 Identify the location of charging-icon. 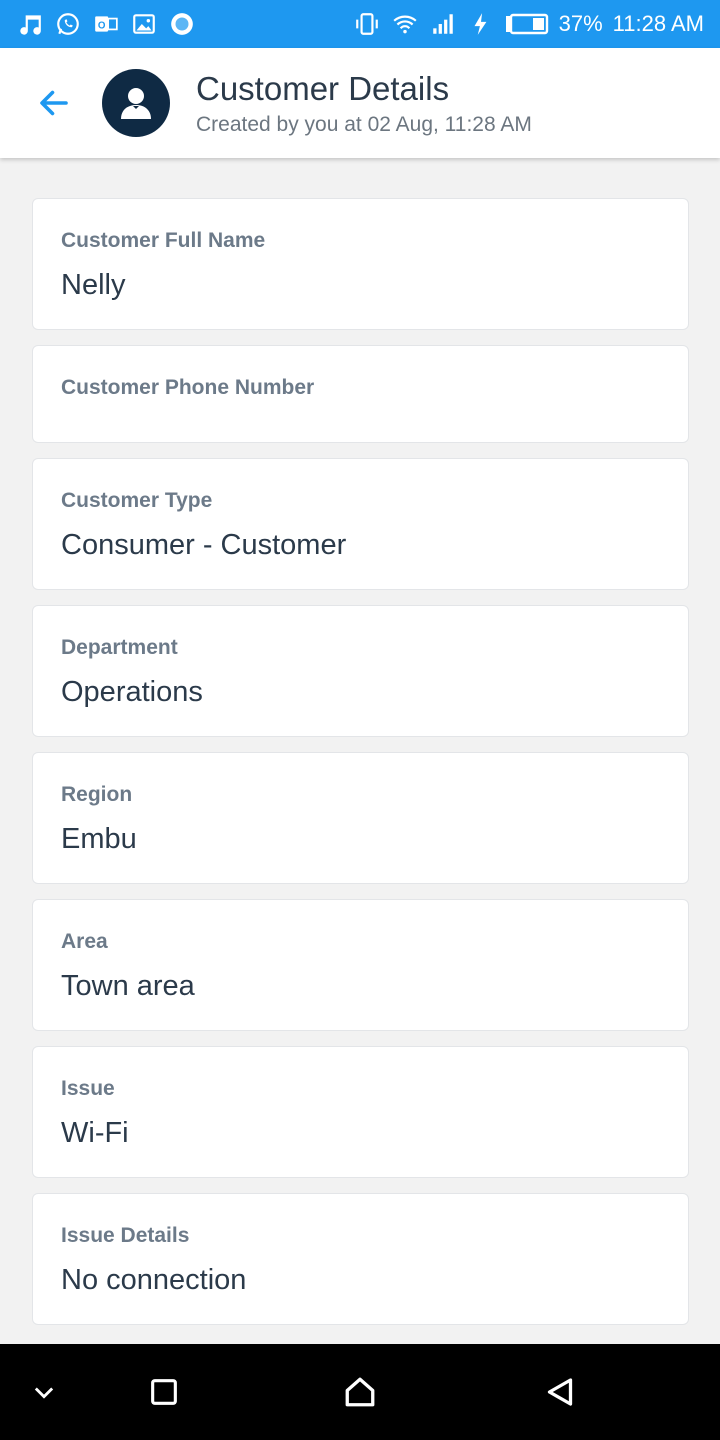
(481, 24).